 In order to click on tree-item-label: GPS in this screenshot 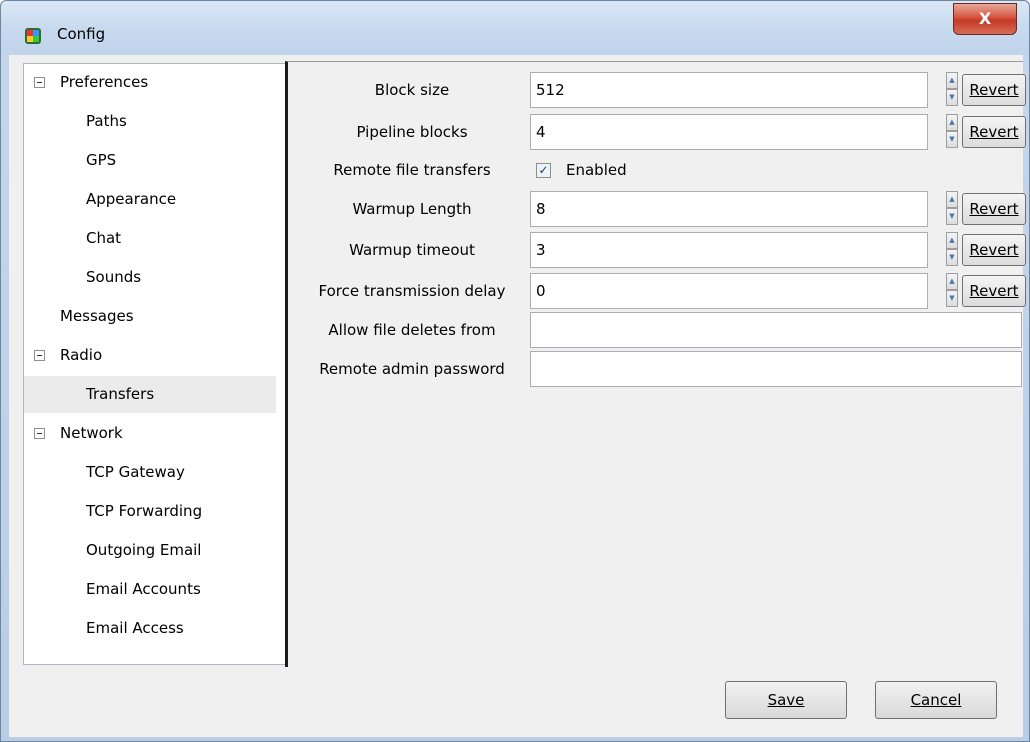, I will do `click(101, 160)`.